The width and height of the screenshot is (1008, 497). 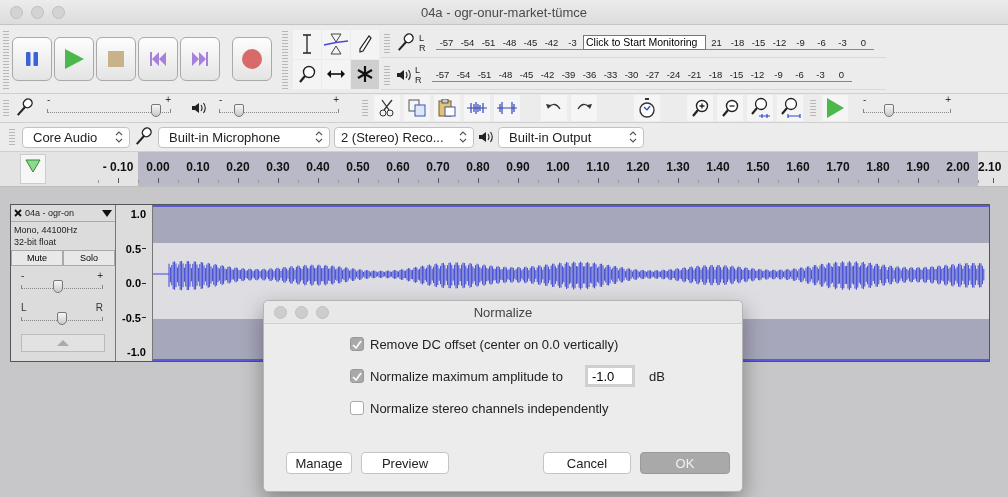 I want to click on tooltip: Click to Start Monitoring, so click(x=644, y=42).